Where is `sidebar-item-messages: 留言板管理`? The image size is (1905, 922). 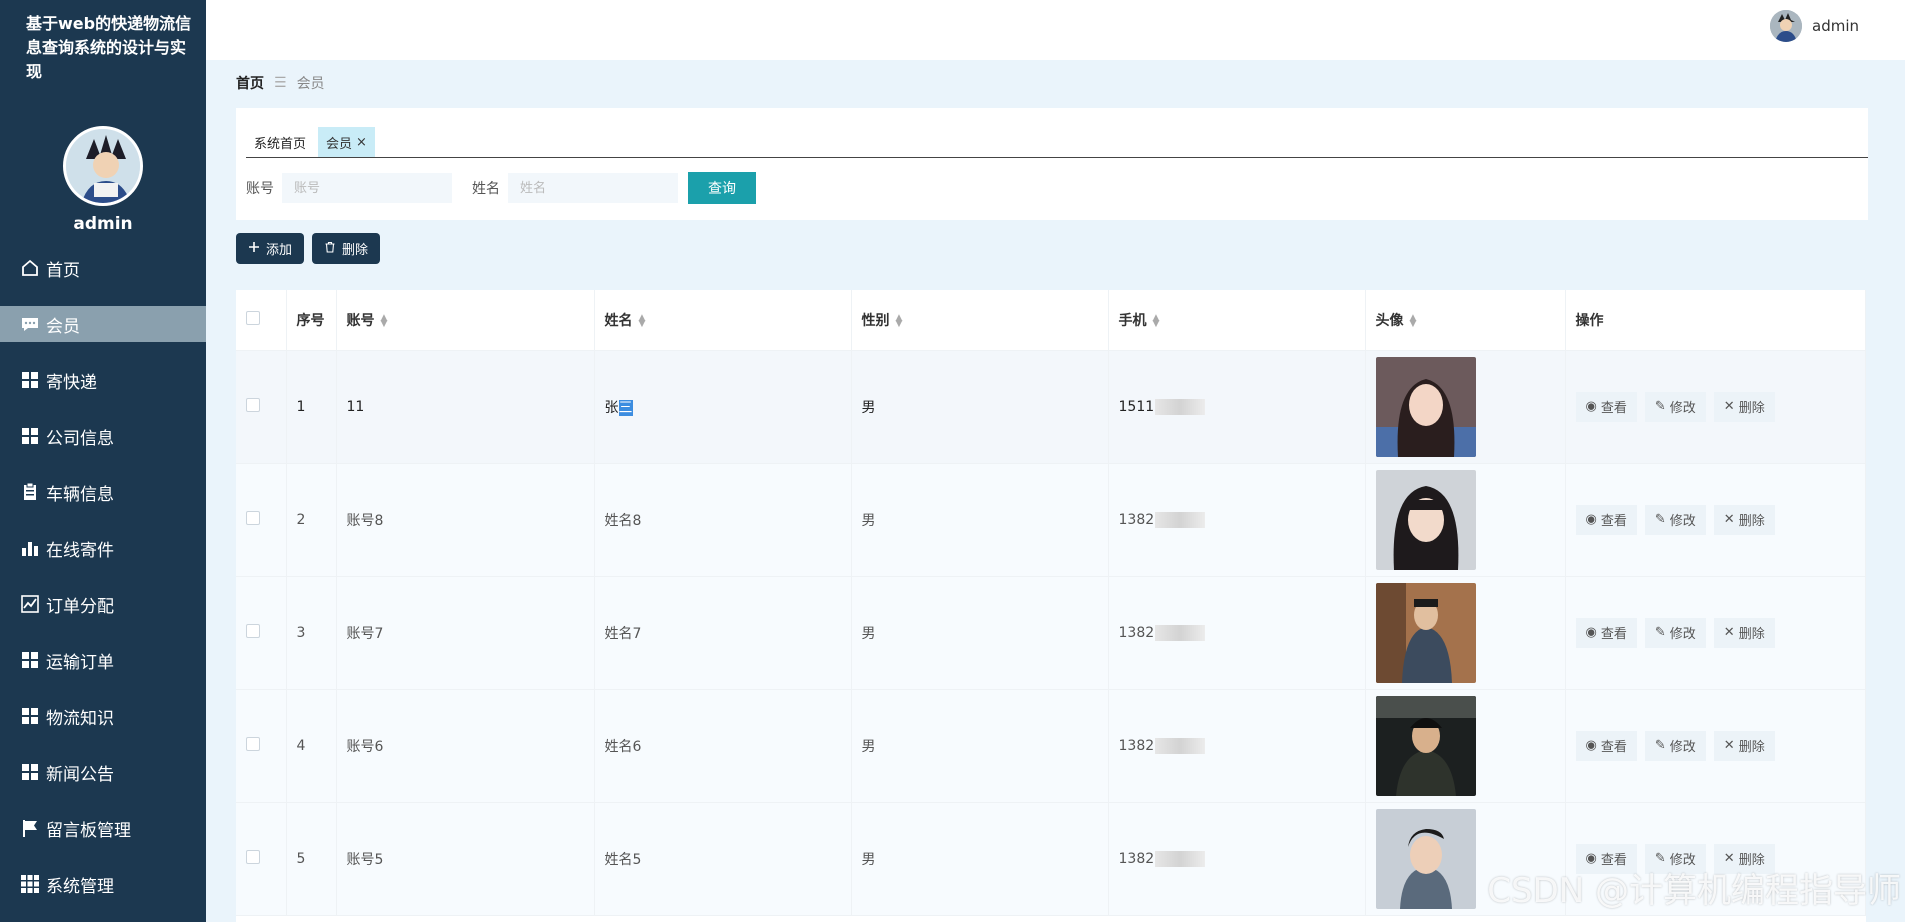 sidebar-item-messages: 留言板管理 is located at coordinates (103, 828).